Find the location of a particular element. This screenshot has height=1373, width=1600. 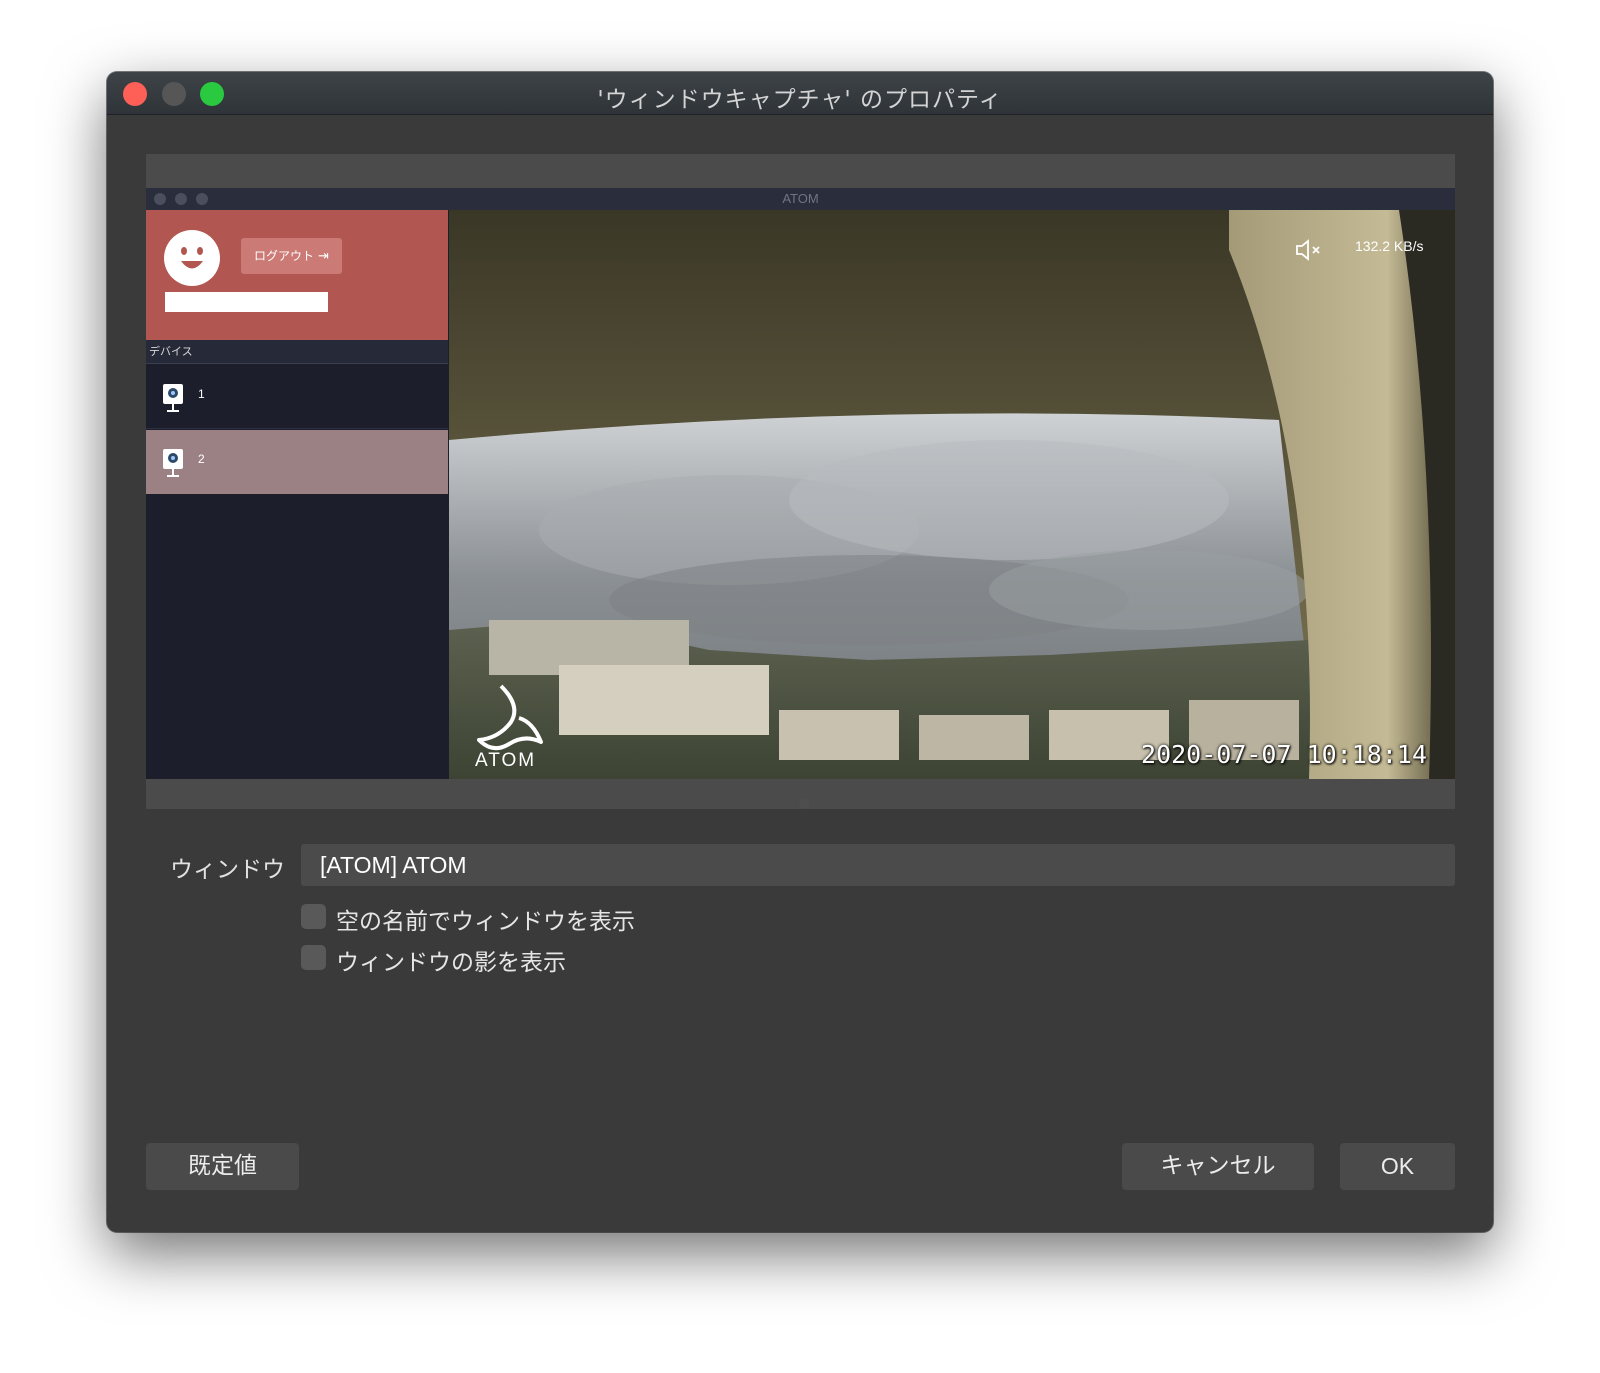

logout-label: ログアウト is located at coordinates (284, 256).